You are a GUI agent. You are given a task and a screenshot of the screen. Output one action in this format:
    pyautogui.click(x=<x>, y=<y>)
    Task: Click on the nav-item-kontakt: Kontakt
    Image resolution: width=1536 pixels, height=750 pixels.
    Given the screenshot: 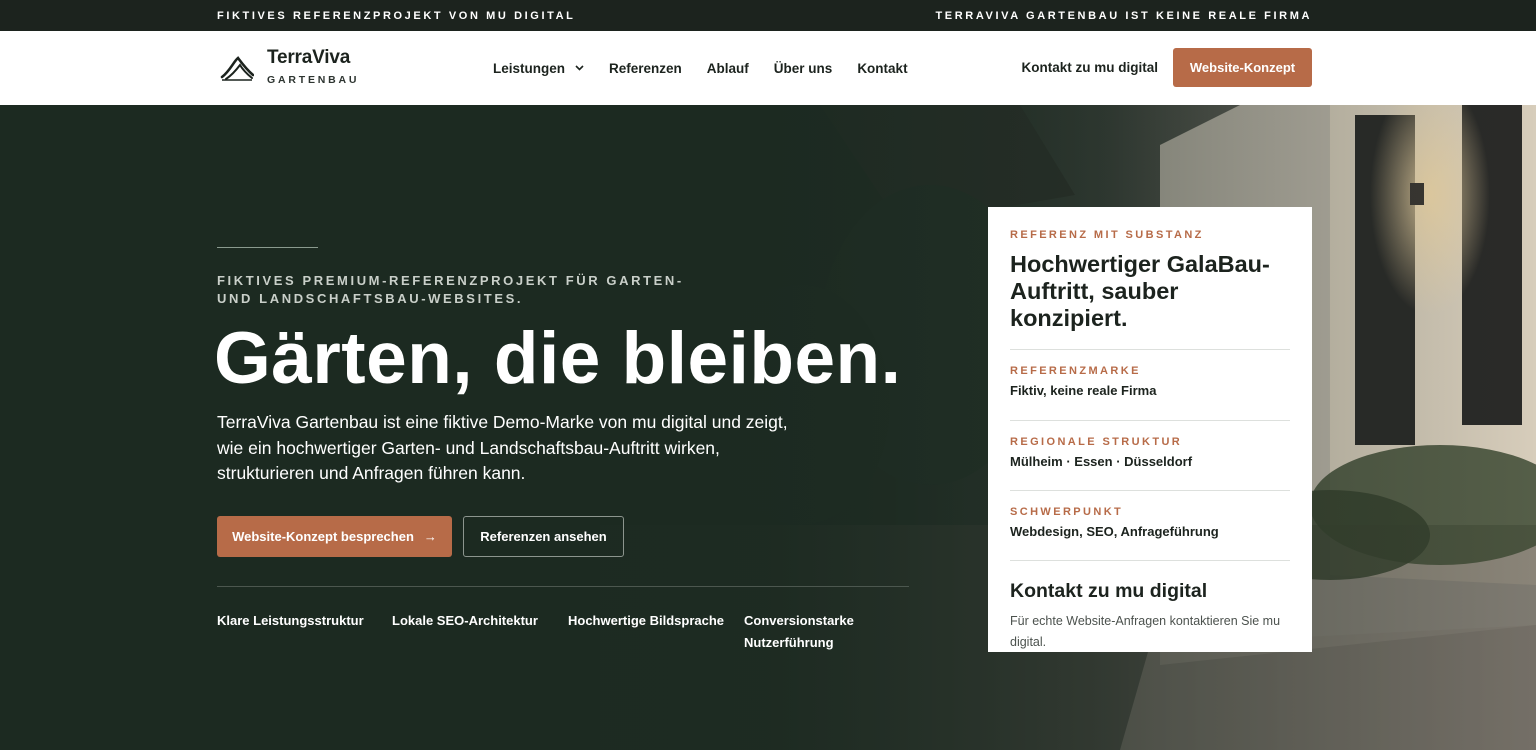 What is the action you would take?
    pyautogui.click(x=882, y=68)
    